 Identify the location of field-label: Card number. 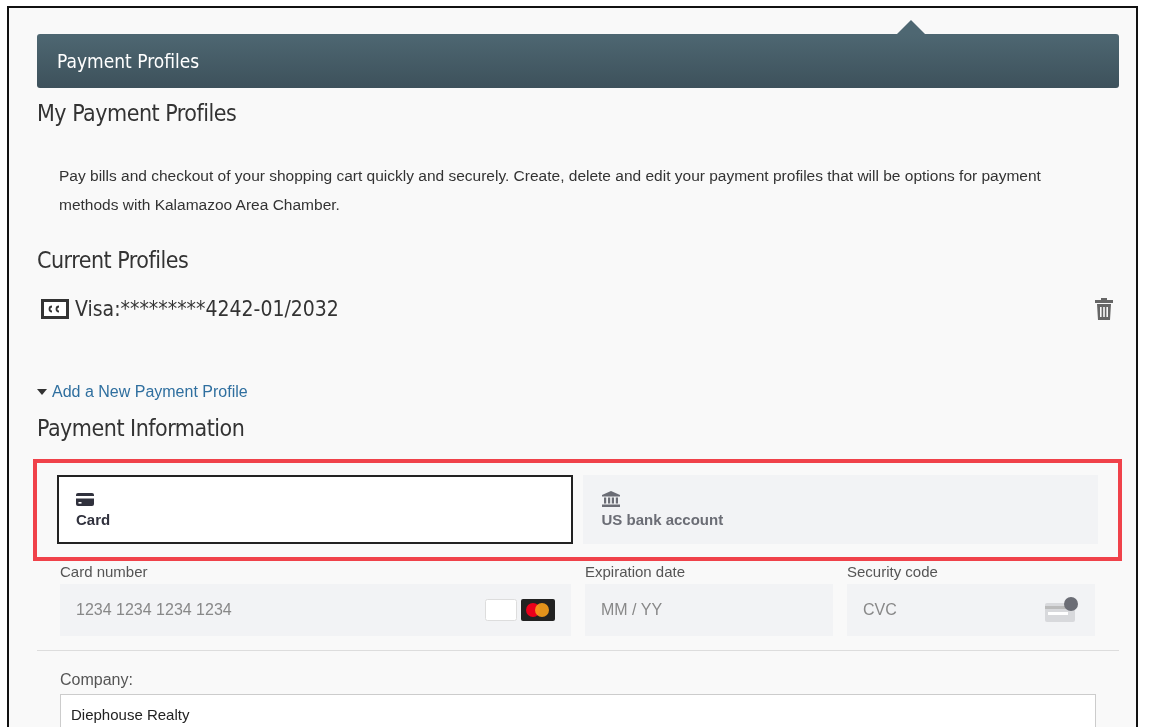
(104, 571).